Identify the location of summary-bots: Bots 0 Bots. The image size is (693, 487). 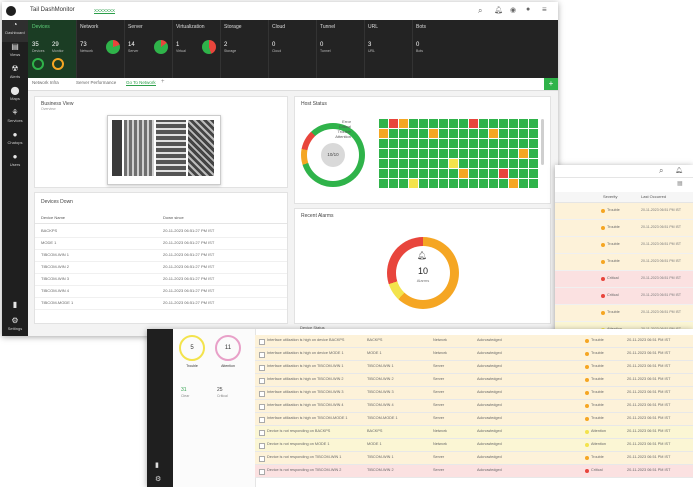
(485, 49).